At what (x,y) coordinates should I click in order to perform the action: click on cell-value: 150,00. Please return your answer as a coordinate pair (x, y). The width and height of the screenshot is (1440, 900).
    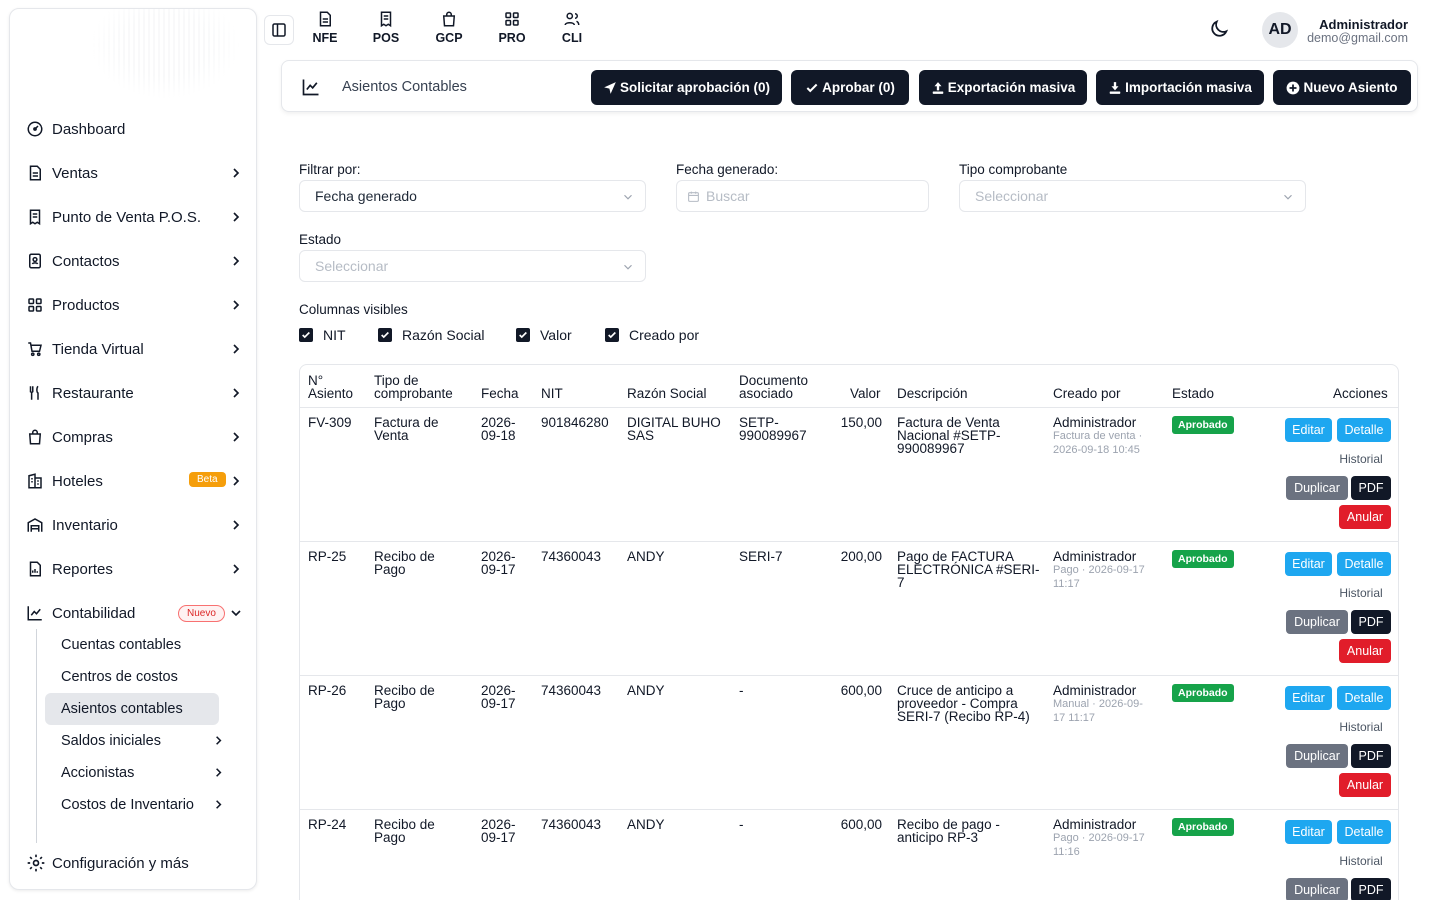
    Looking at the image, I should click on (861, 422).